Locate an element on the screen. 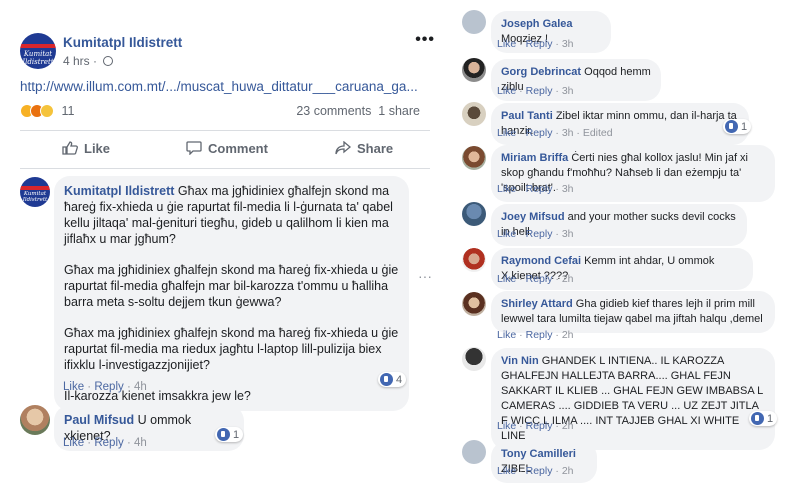  share-button: Share is located at coordinates (364, 148).